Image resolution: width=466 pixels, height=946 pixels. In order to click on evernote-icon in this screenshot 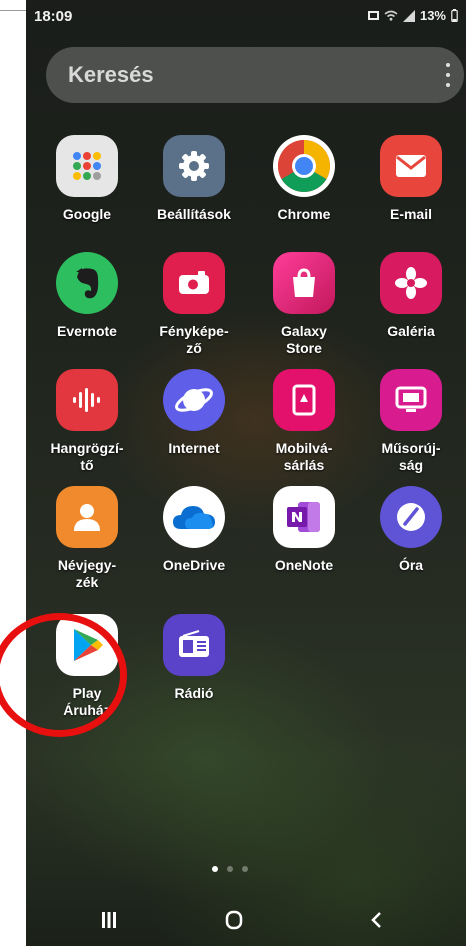, I will do `click(87, 283)`.